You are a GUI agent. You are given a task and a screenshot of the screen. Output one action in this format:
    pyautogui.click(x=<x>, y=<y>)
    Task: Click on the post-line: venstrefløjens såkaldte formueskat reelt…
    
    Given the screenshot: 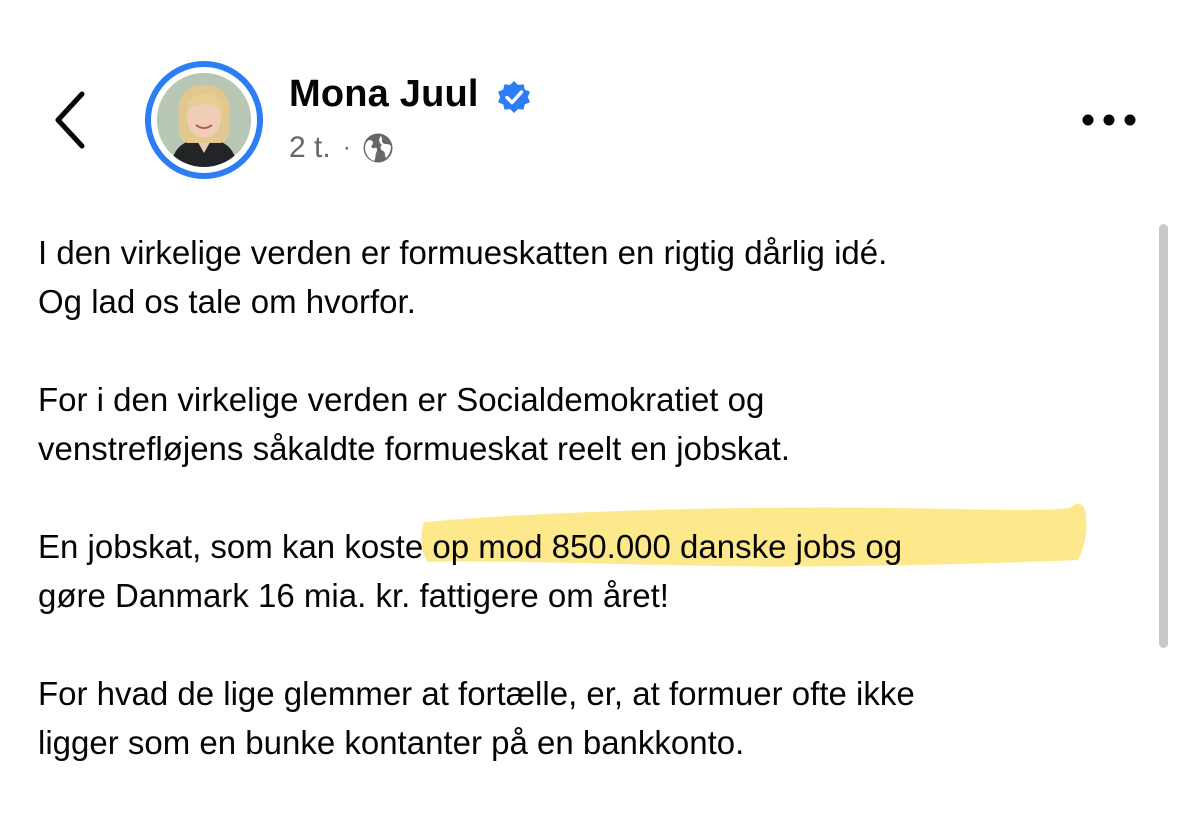 What is the action you would take?
    pyautogui.click(x=414, y=448)
    